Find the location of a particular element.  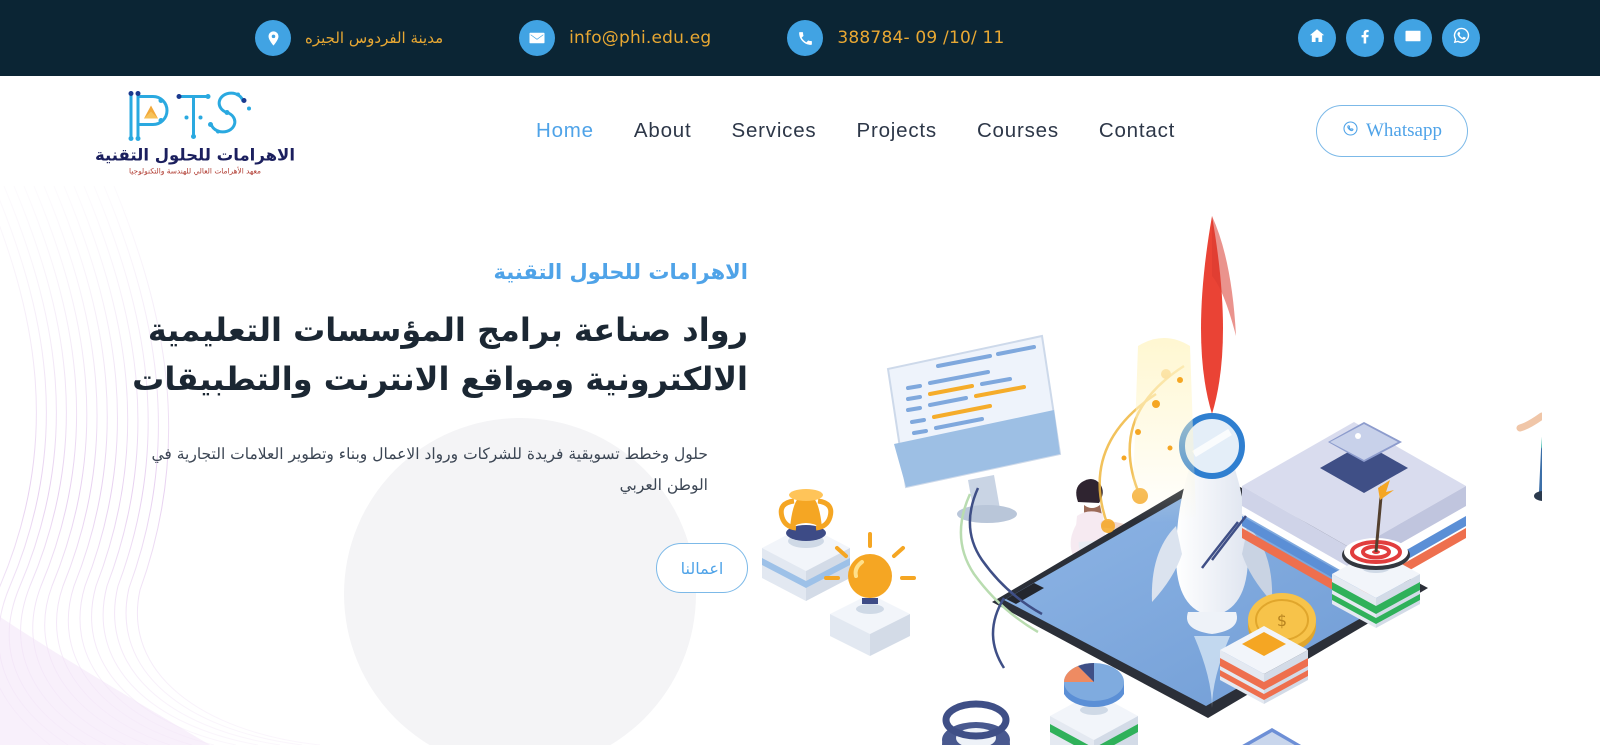

contact-location: مدينة الفردوس الجيزه is located at coordinates (349, 38).